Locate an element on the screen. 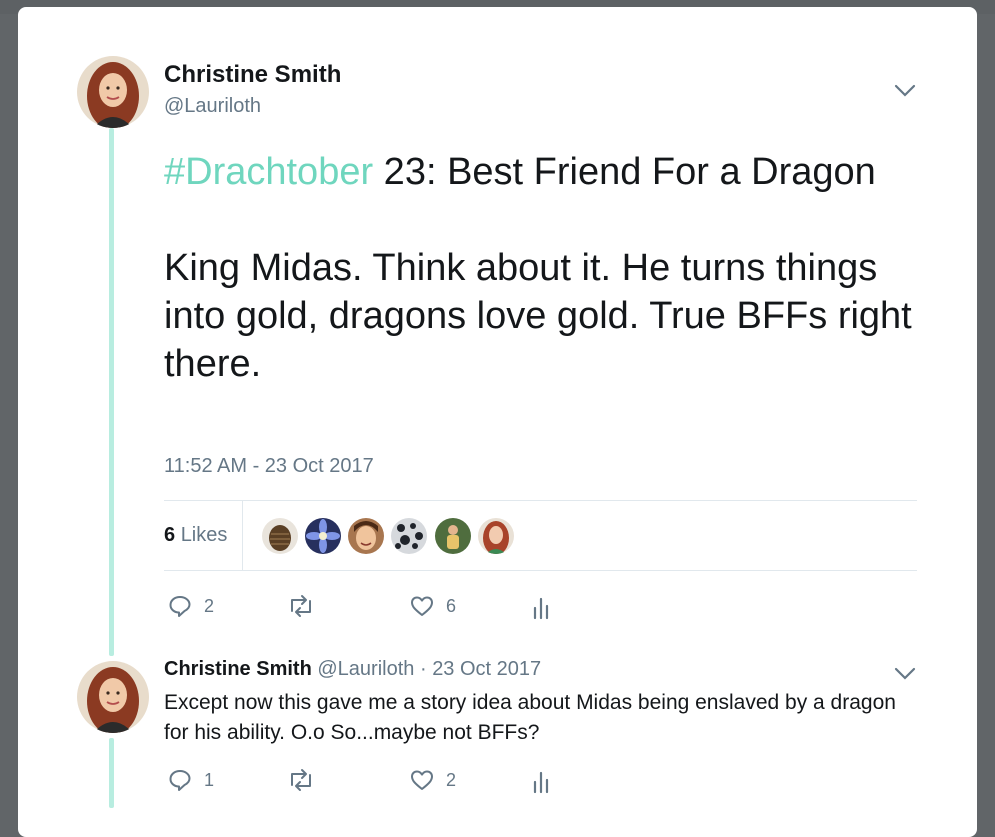  reply-author-avatar is located at coordinates (113, 697).